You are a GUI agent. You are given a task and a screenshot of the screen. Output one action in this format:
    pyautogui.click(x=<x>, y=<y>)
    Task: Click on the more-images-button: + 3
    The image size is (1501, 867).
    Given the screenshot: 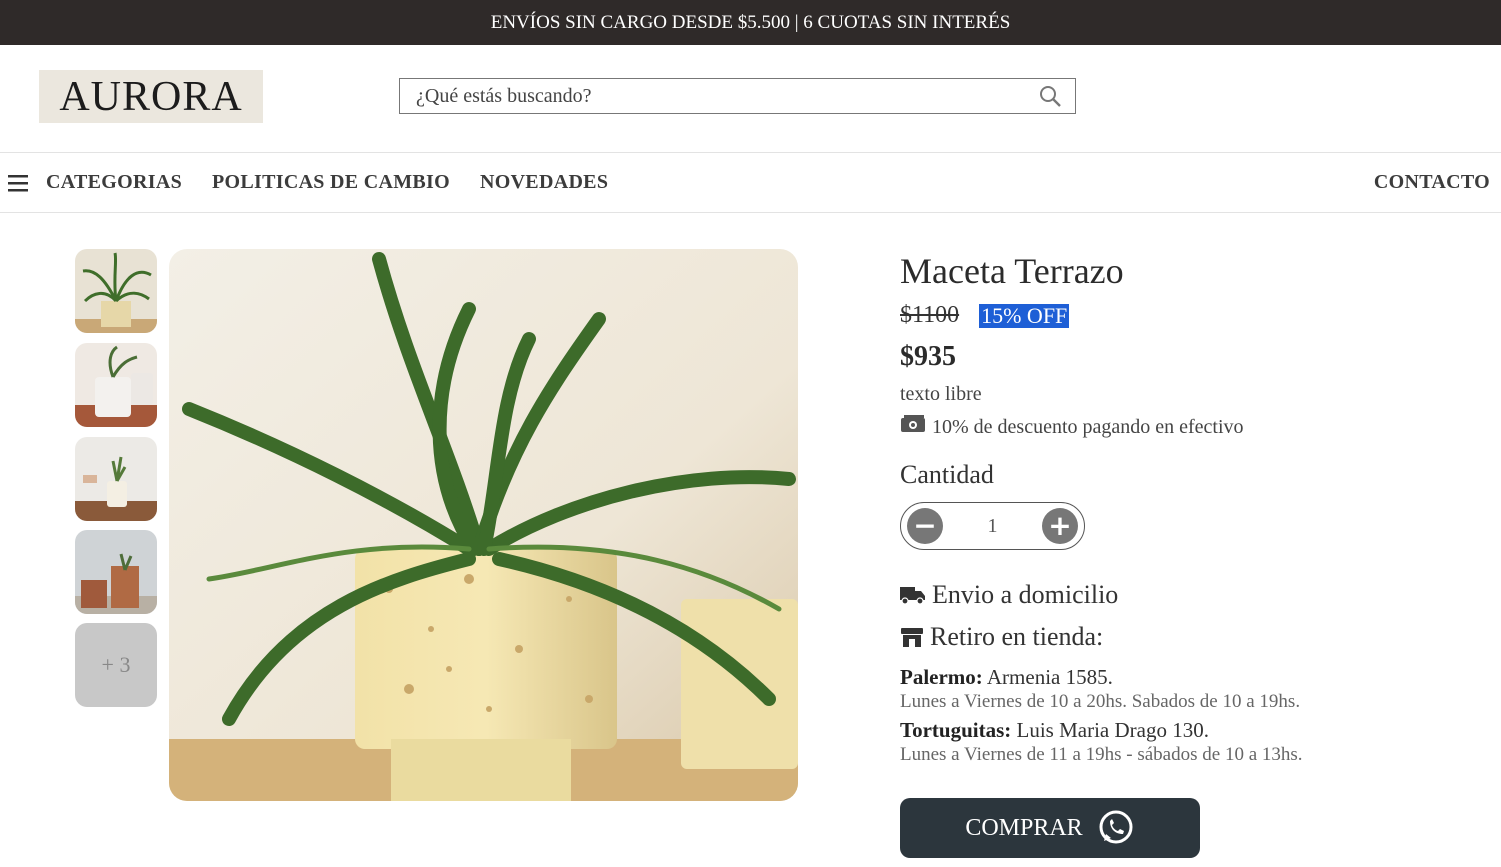 What is the action you would take?
    pyautogui.click(x=116, y=665)
    